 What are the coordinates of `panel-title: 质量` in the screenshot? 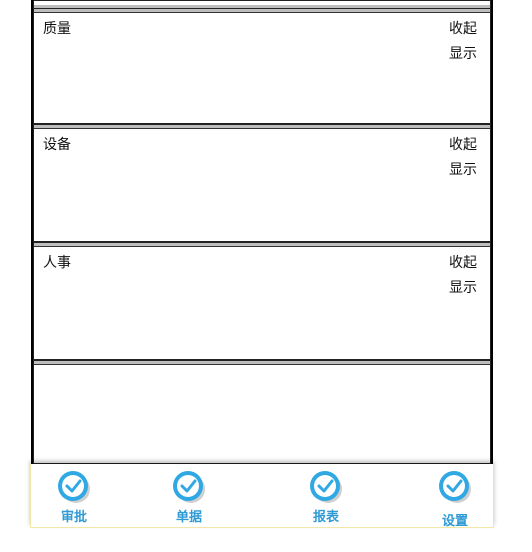 It's located at (57, 29).